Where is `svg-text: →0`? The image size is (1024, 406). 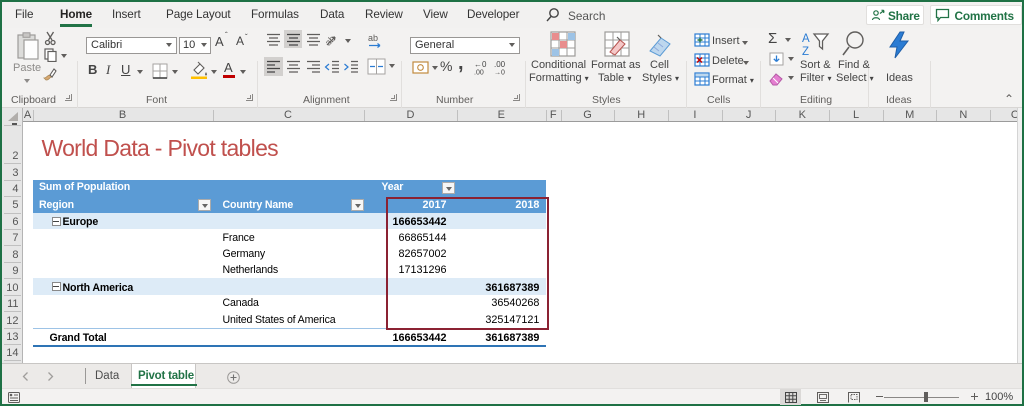 svg-text: →0 is located at coordinates (499, 73).